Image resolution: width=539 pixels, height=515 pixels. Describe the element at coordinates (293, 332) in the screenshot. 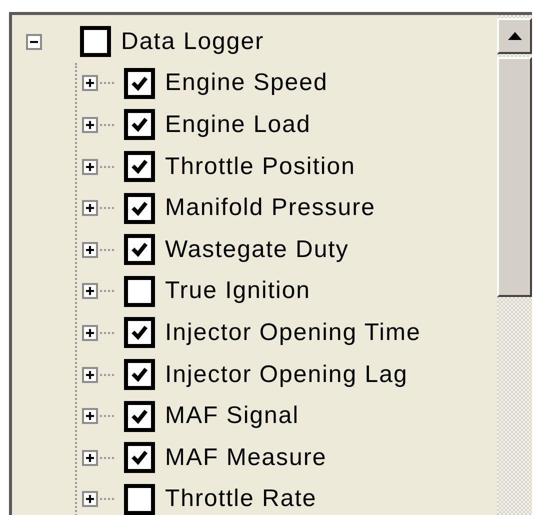

I see `tree-item-label: Injector Opening Time` at that location.